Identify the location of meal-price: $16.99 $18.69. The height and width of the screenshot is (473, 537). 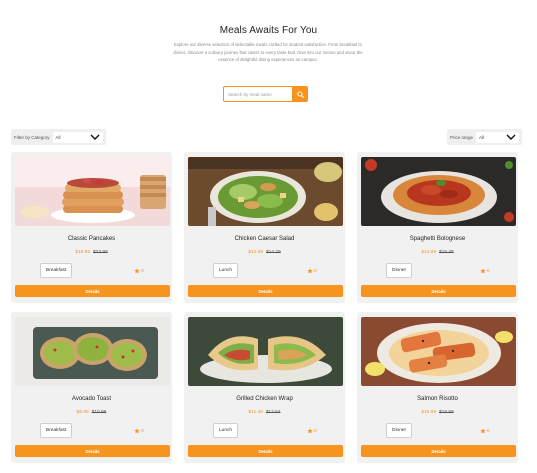
(437, 412).